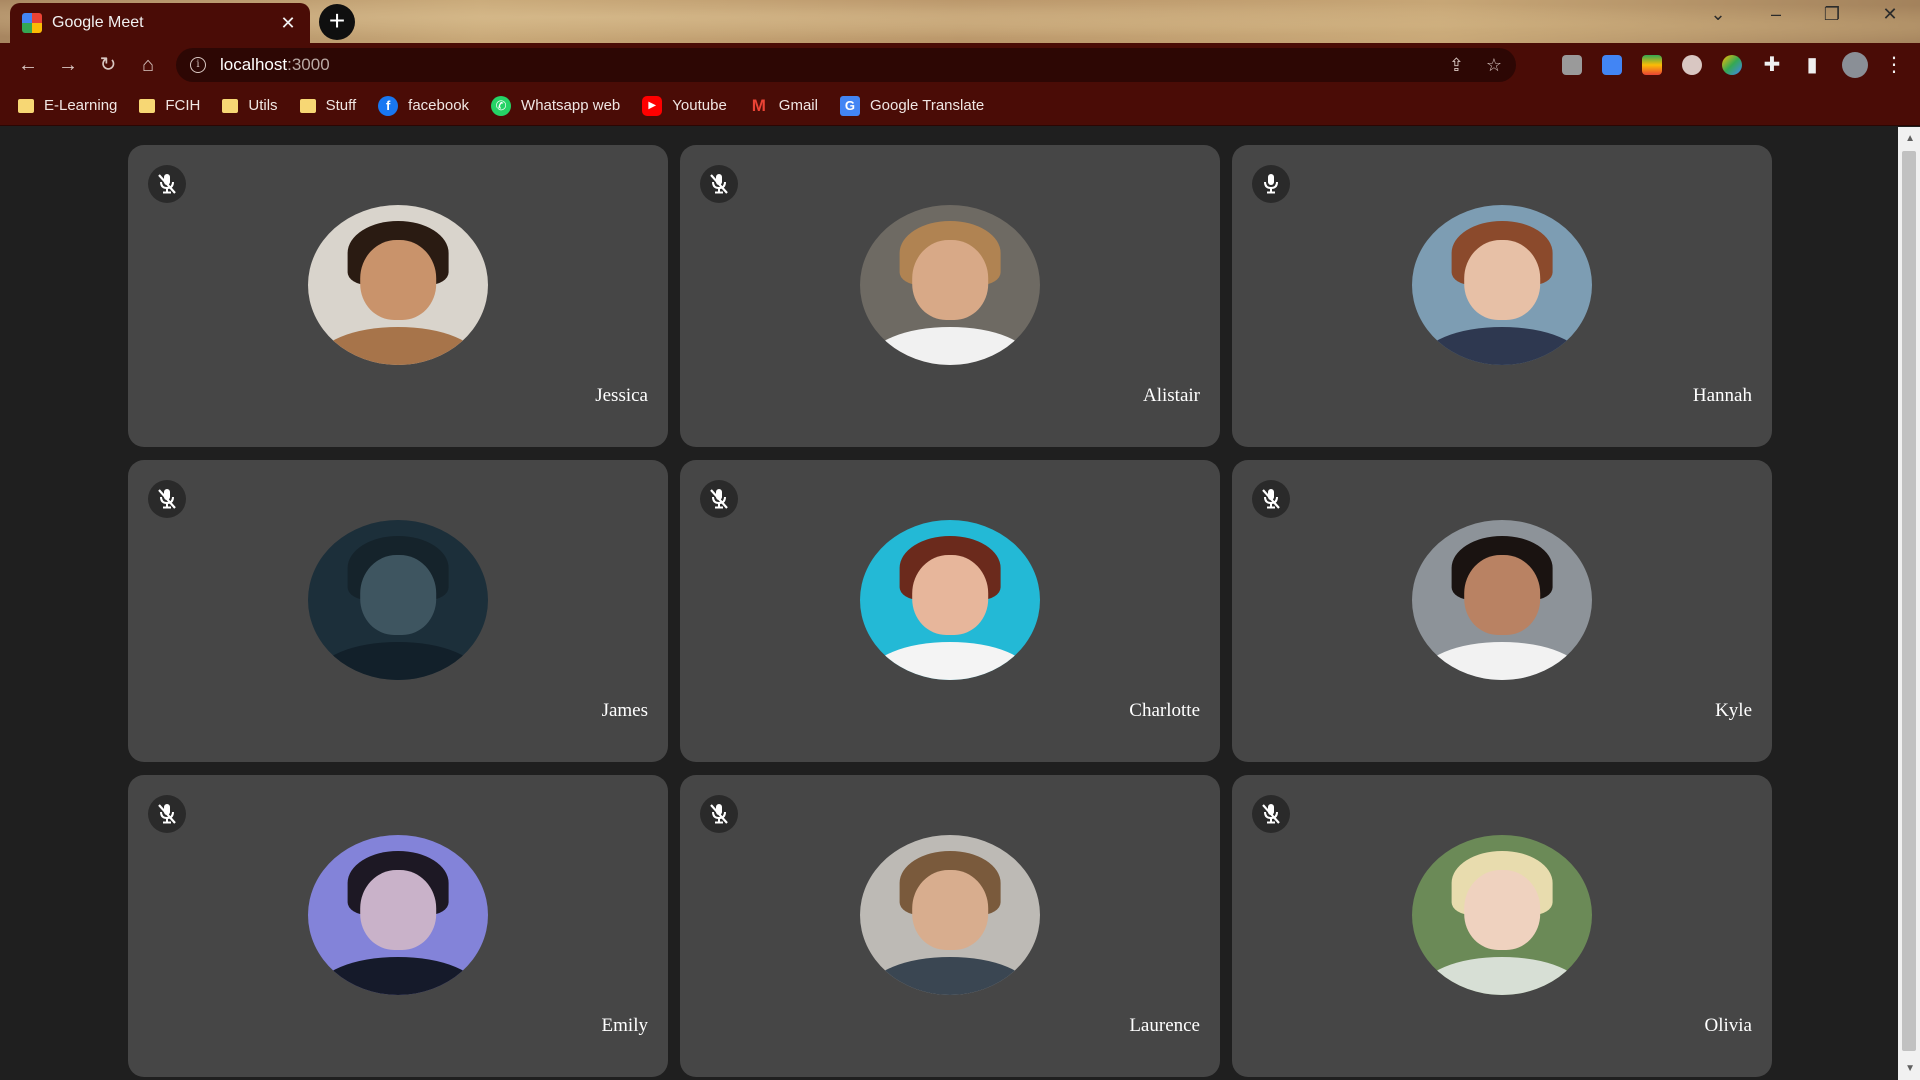 This screenshot has height=1080, width=1920. What do you see at coordinates (783, 106) in the screenshot?
I see `bookmark-gmail: M Gmail` at bounding box center [783, 106].